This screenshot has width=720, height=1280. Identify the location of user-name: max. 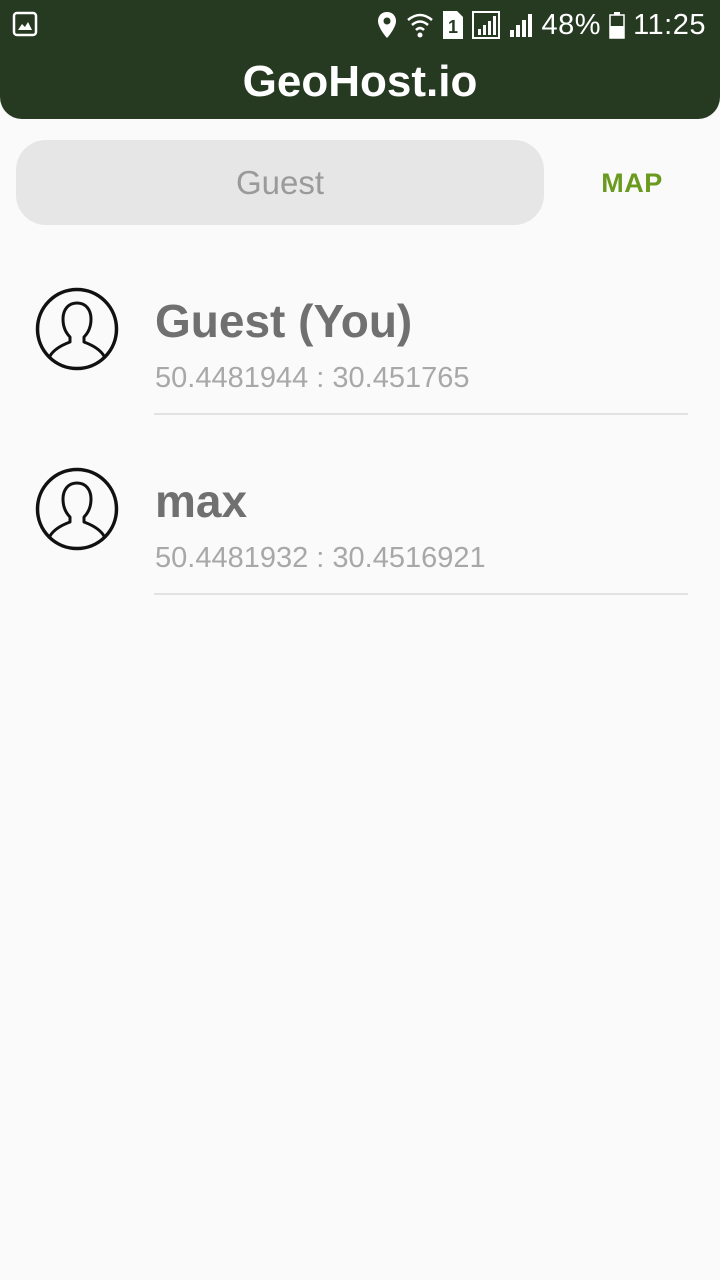
(201, 501).